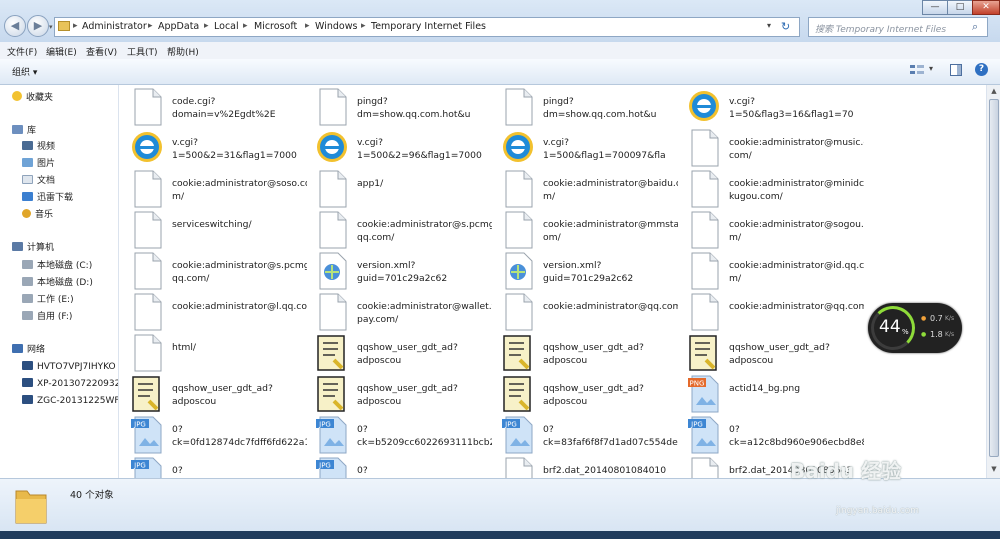  Describe the element at coordinates (38, 181) in the screenshot. I see `nav-library-documents: 文档` at that location.